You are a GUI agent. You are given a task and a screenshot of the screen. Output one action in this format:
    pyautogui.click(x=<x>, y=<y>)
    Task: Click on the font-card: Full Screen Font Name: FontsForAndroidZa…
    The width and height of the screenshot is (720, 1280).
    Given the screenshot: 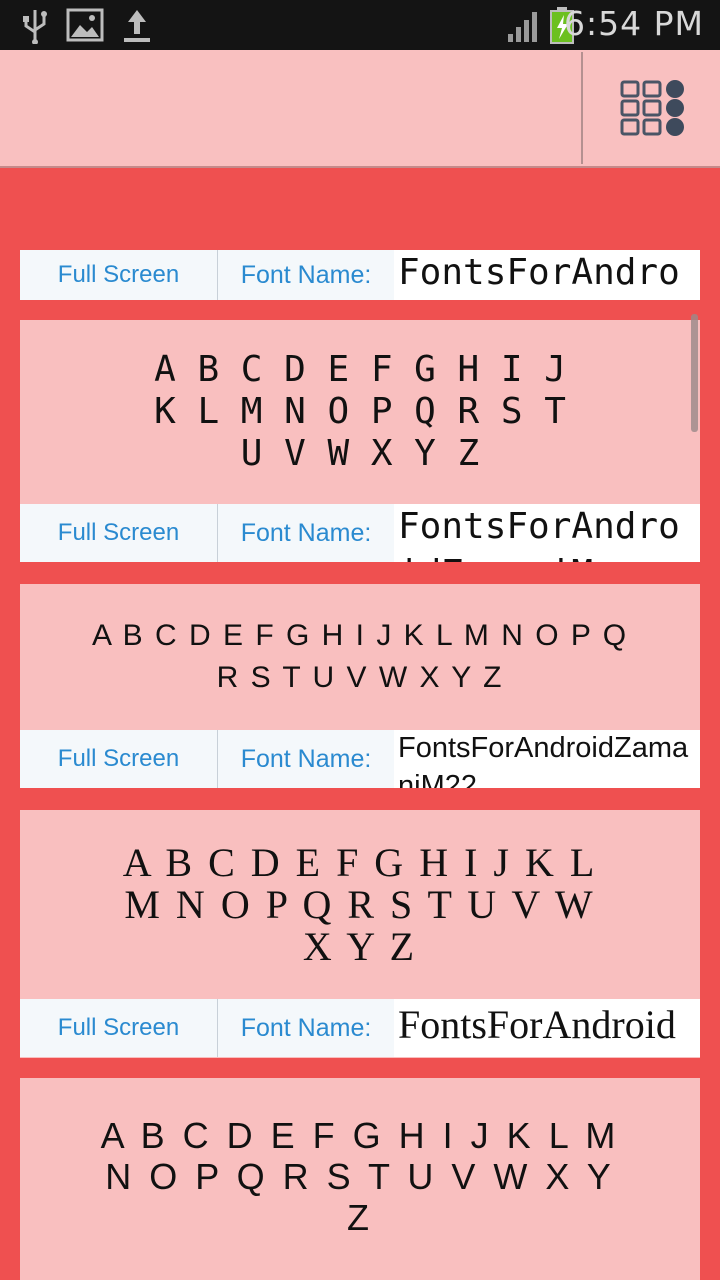 What is the action you would take?
    pyautogui.click(x=360, y=275)
    